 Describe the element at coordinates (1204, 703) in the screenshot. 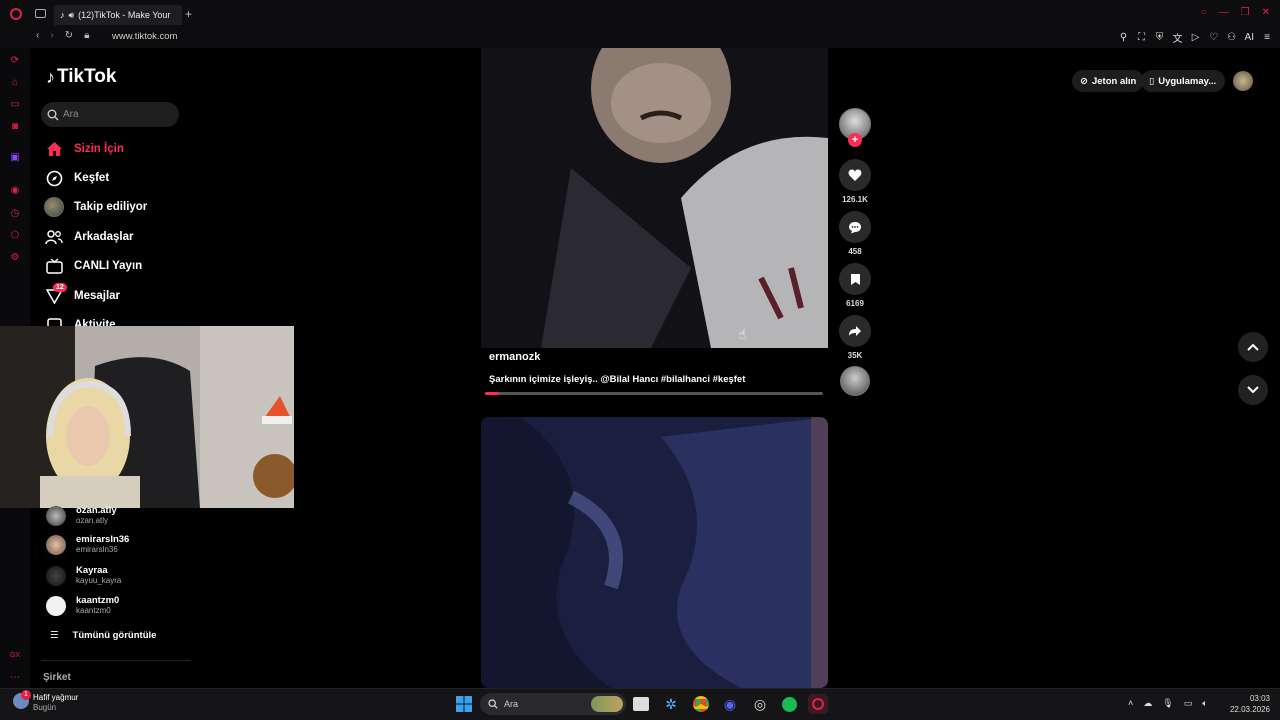

I see `volume-icon: 🔈︎` at that location.